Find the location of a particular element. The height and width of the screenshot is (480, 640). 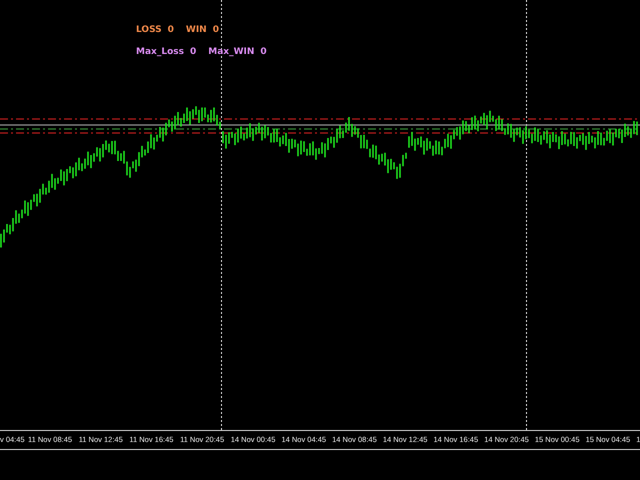

stat-label: LOSS is located at coordinates (149, 30).